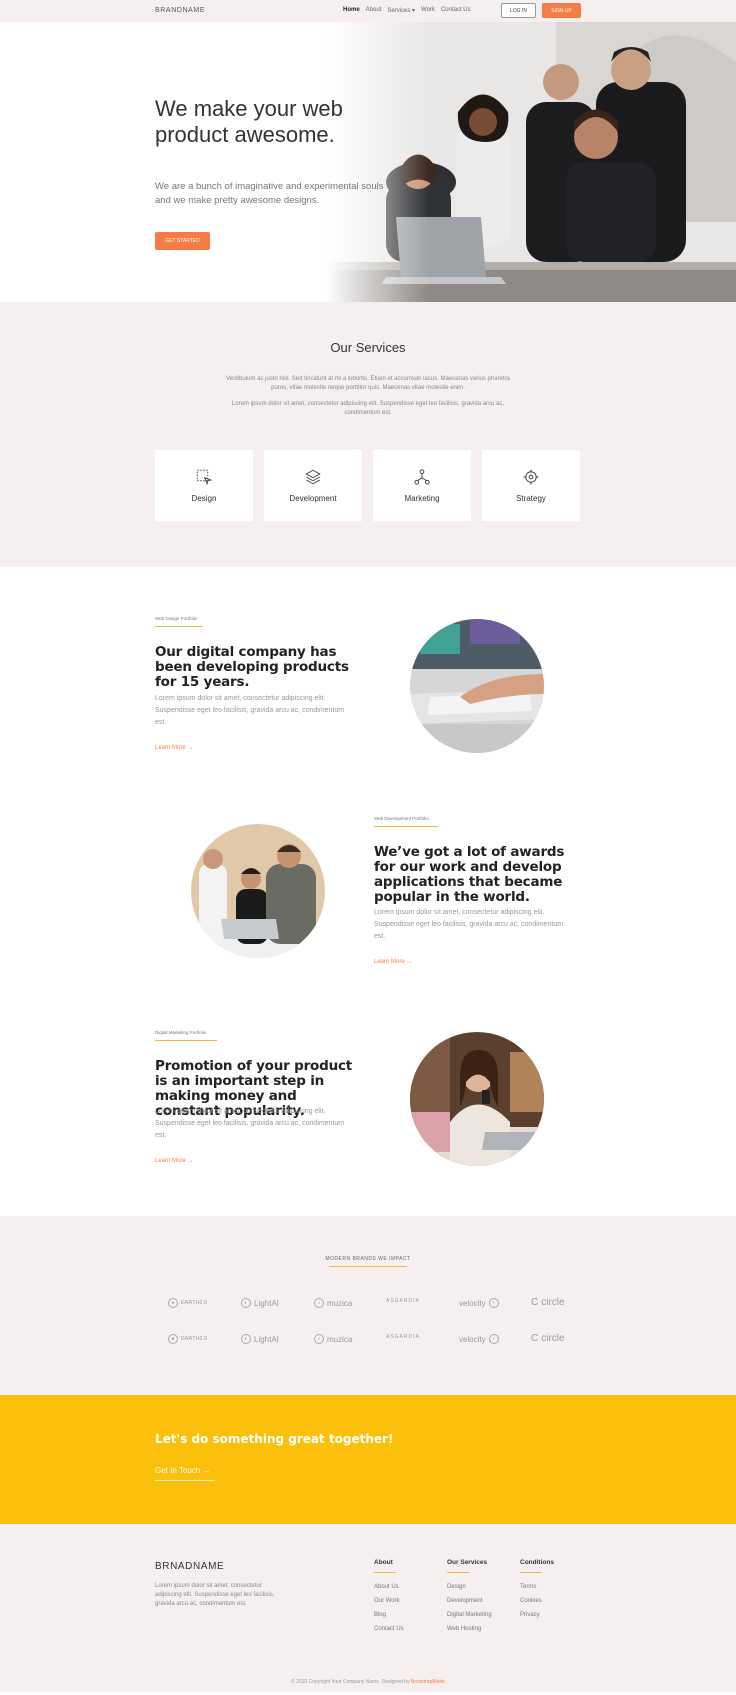  Describe the element at coordinates (351, 10) in the screenshot. I see `nav-item-home: Home` at that location.